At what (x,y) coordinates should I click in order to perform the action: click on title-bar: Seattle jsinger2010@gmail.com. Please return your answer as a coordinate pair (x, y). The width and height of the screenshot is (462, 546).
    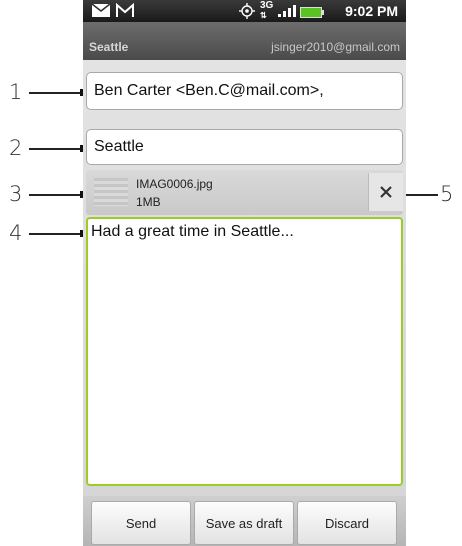
    Looking at the image, I should click on (244, 41).